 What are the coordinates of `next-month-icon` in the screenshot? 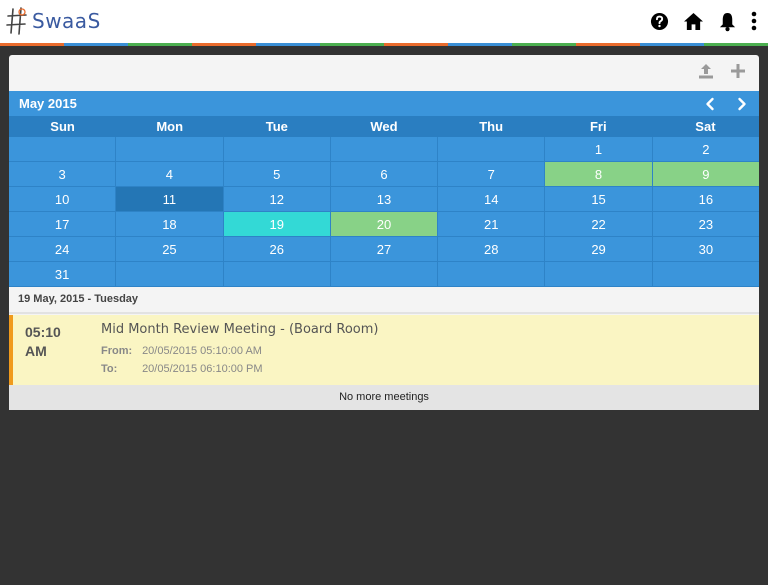 It's located at (742, 104).